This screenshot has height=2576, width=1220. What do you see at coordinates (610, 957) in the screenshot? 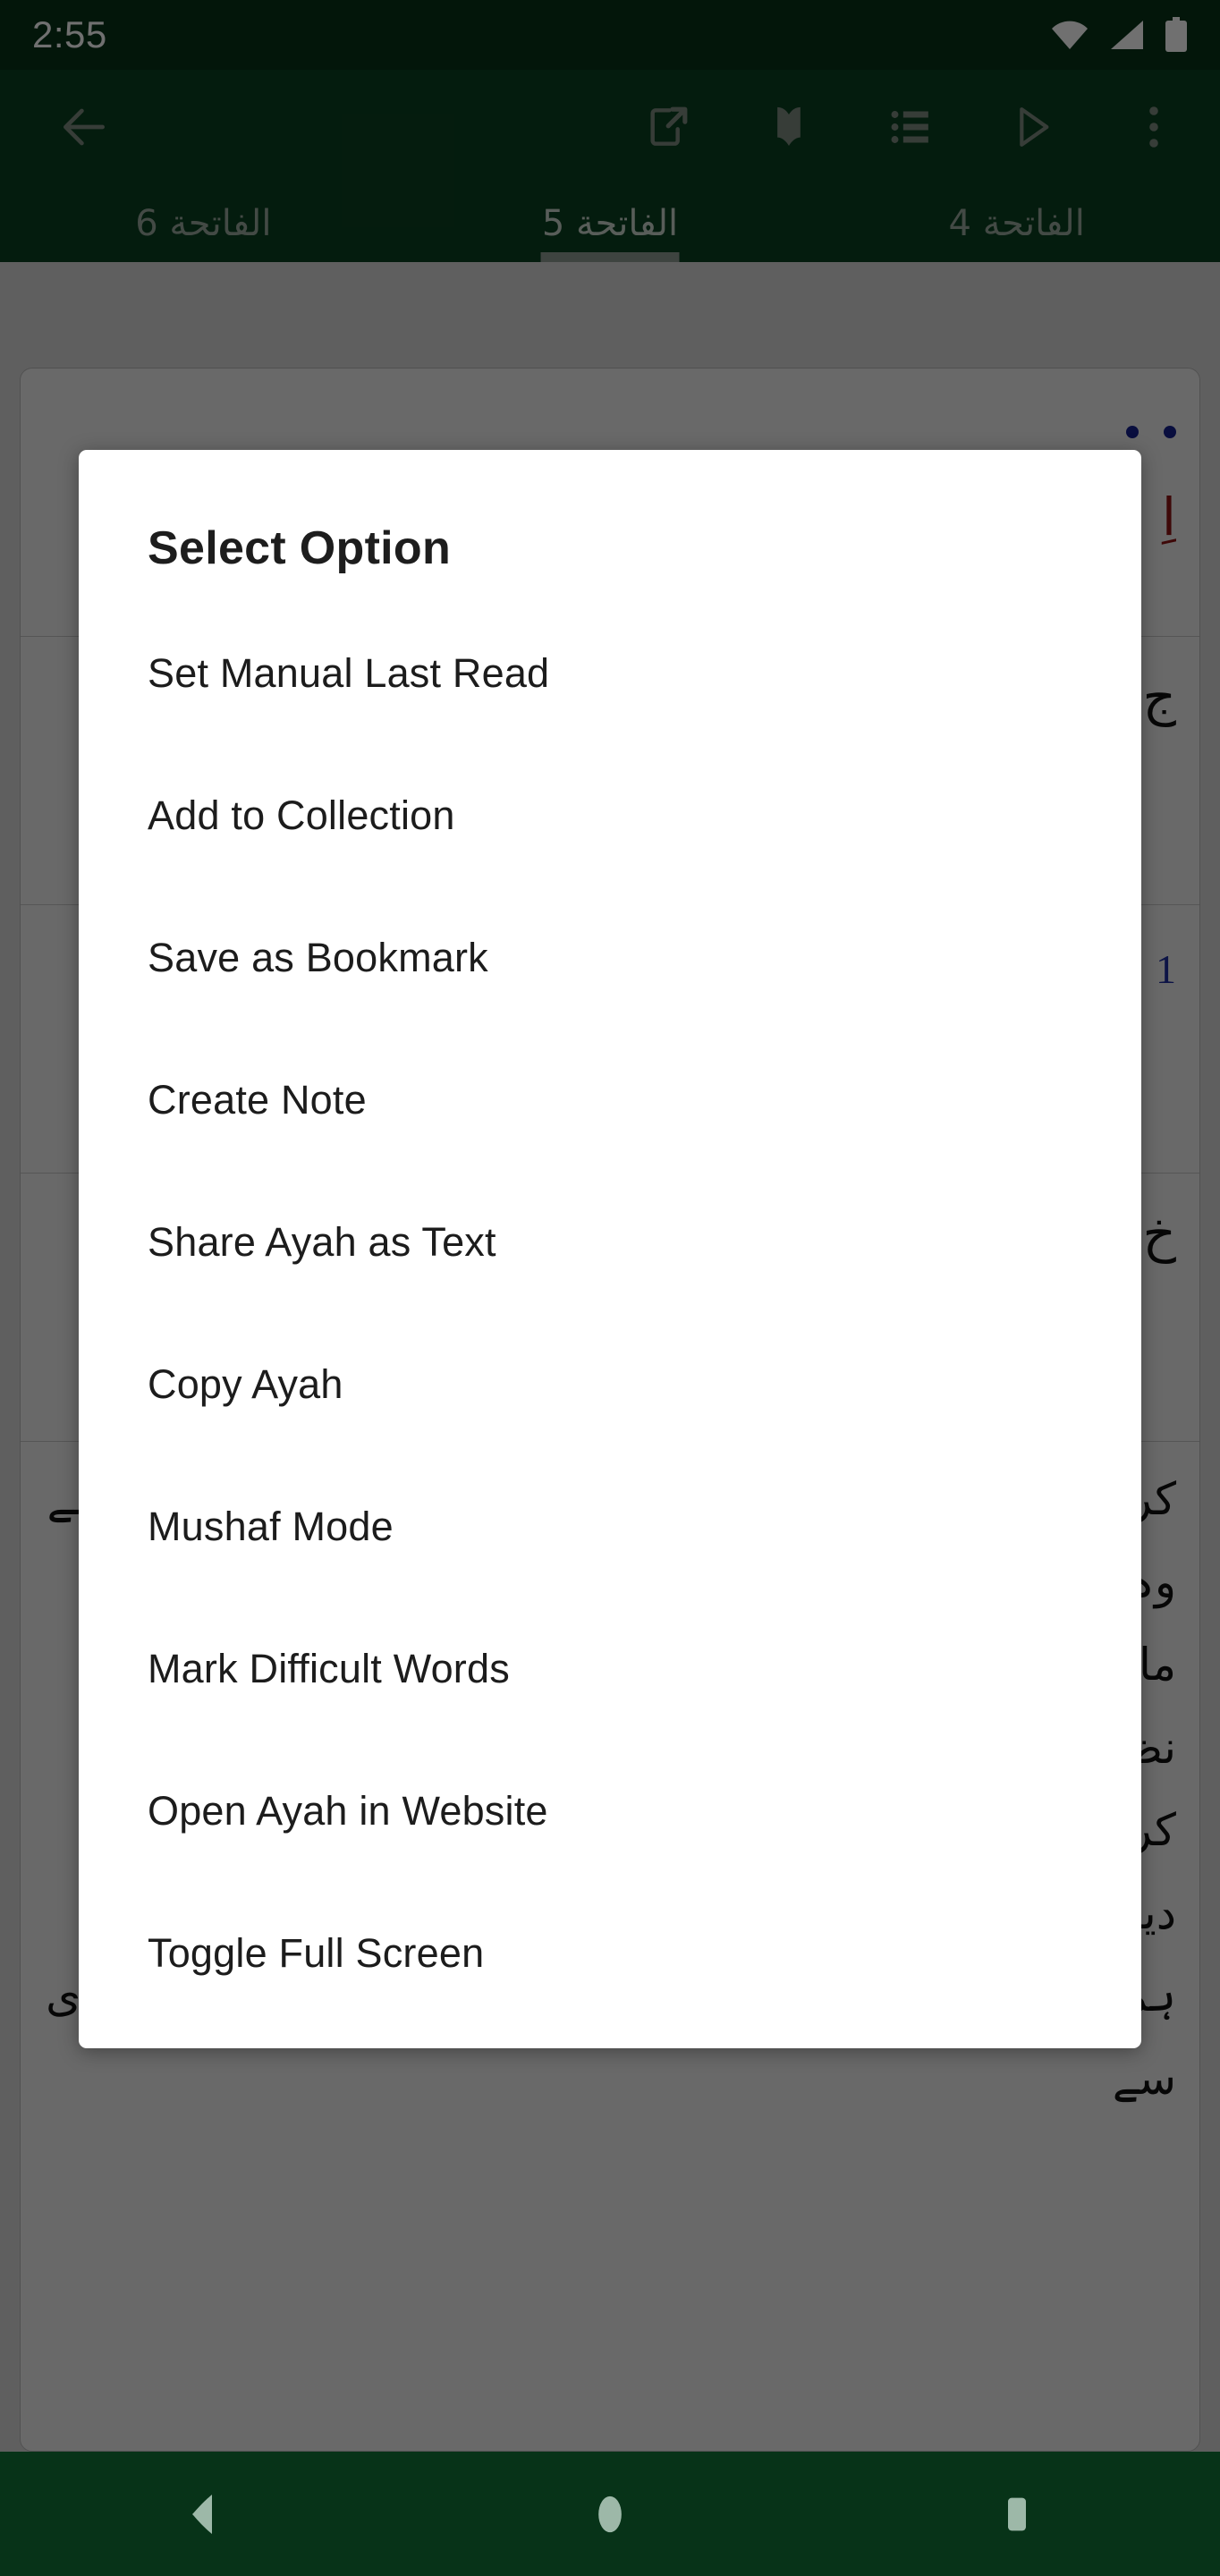
I see `menu-item-save-as-bookmark: Save as Bookmark` at bounding box center [610, 957].